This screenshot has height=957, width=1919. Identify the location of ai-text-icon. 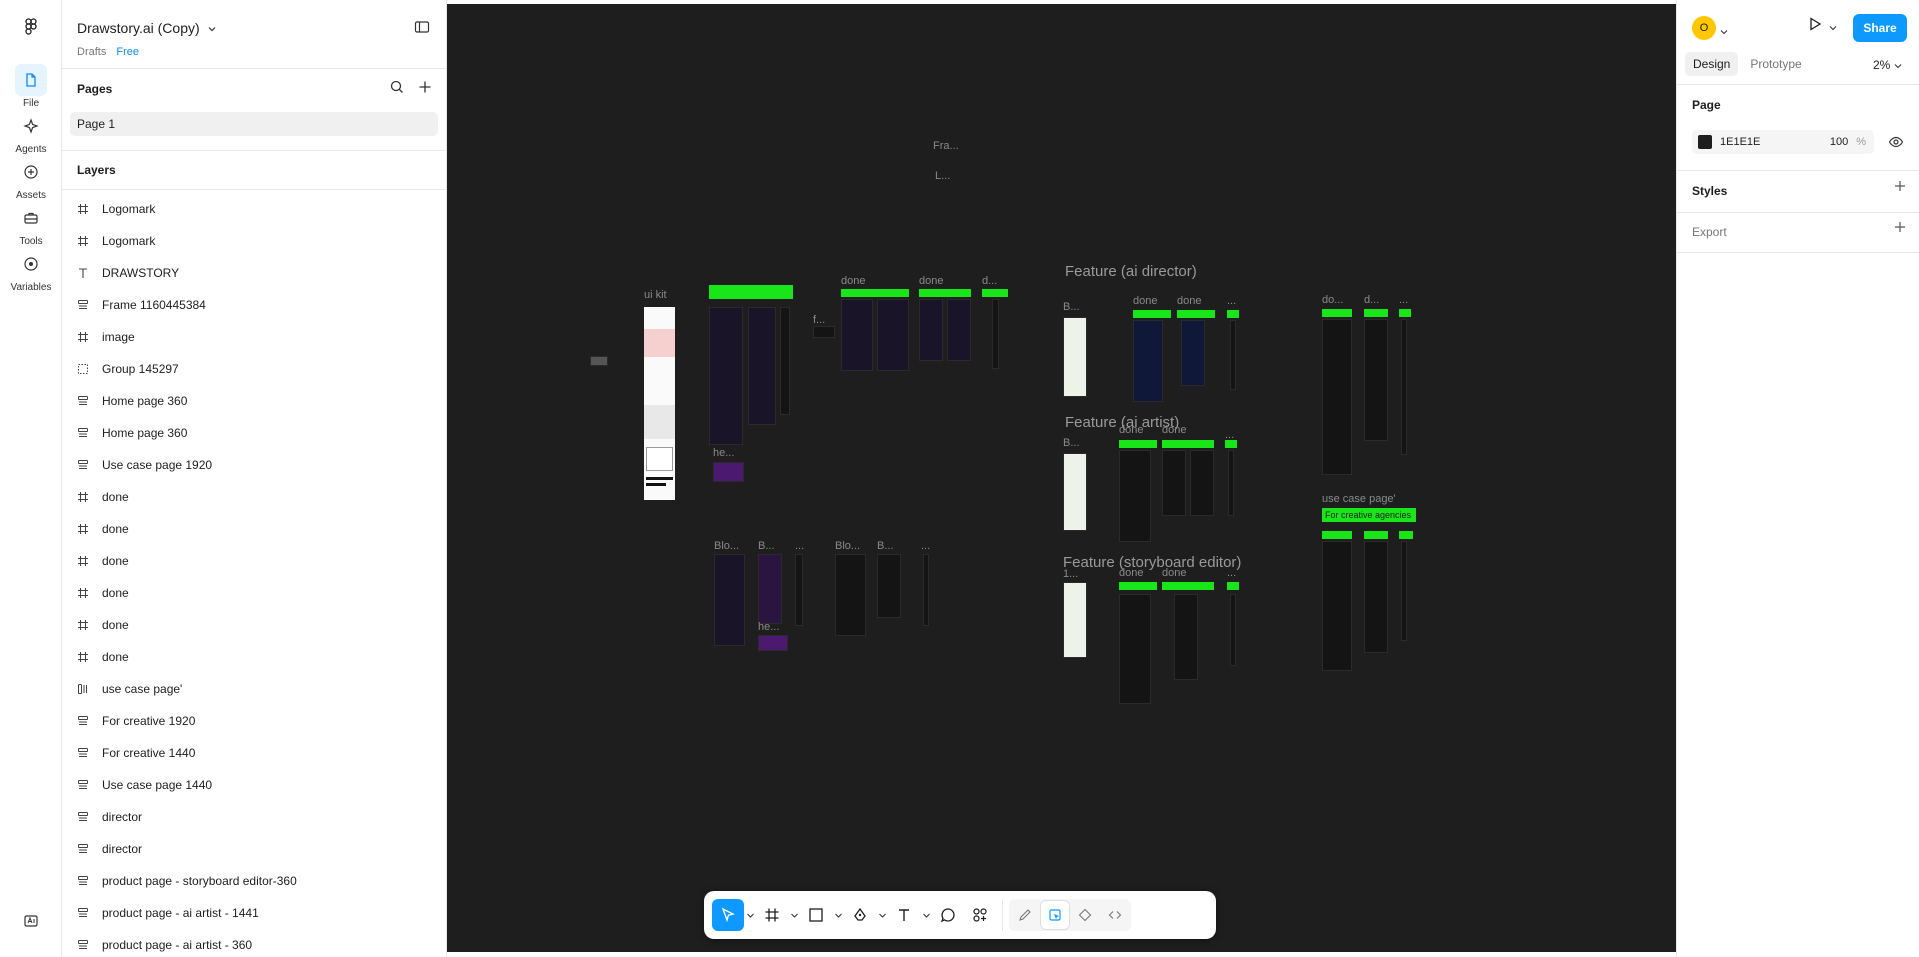
(31, 921).